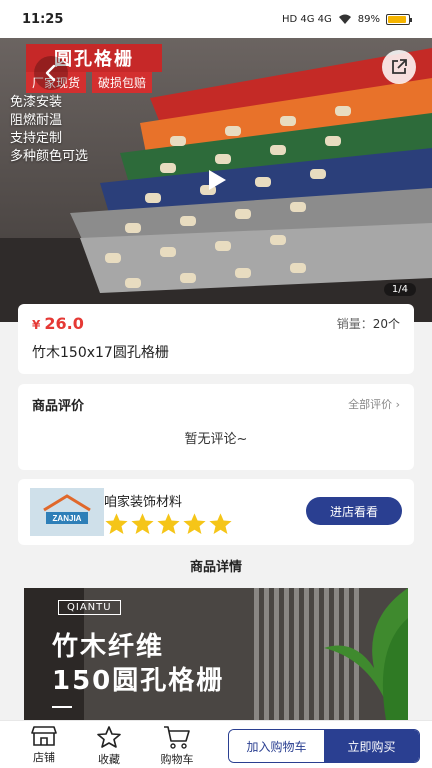  What do you see at coordinates (36, 138) in the screenshot?
I see `hero-feature: 支持定制` at bounding box center [36, 138].